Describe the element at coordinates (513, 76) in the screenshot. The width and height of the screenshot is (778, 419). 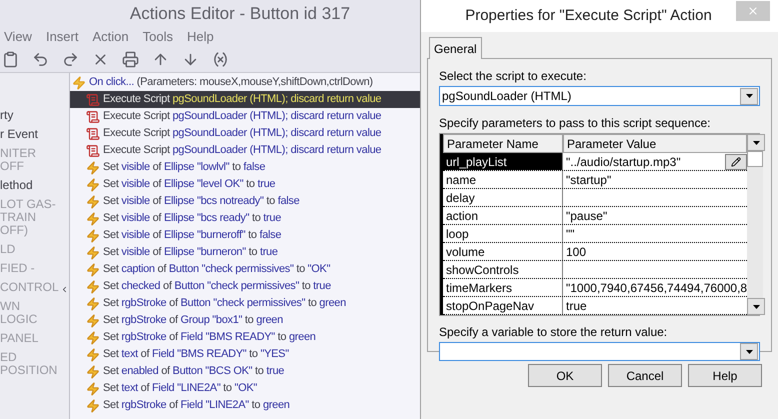
I see `field-label: Select the script to execute:` at that location.